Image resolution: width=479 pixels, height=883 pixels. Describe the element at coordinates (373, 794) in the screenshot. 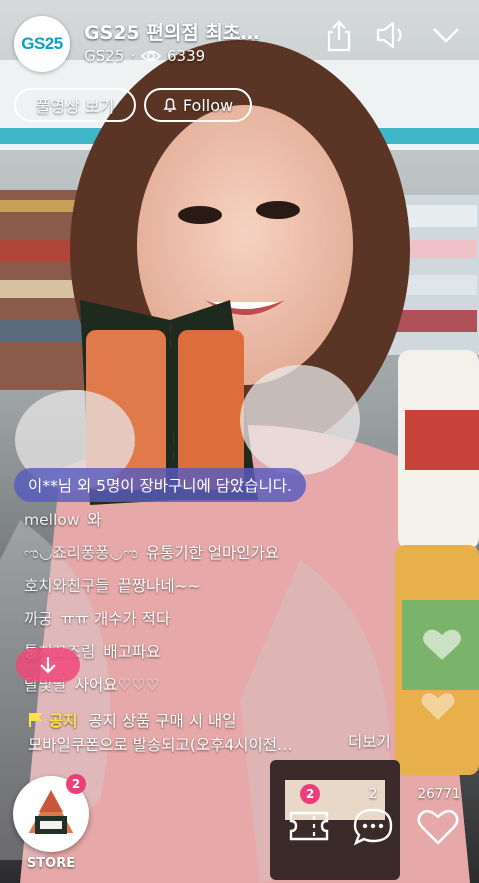

I see `comment-count: 2` at that location.